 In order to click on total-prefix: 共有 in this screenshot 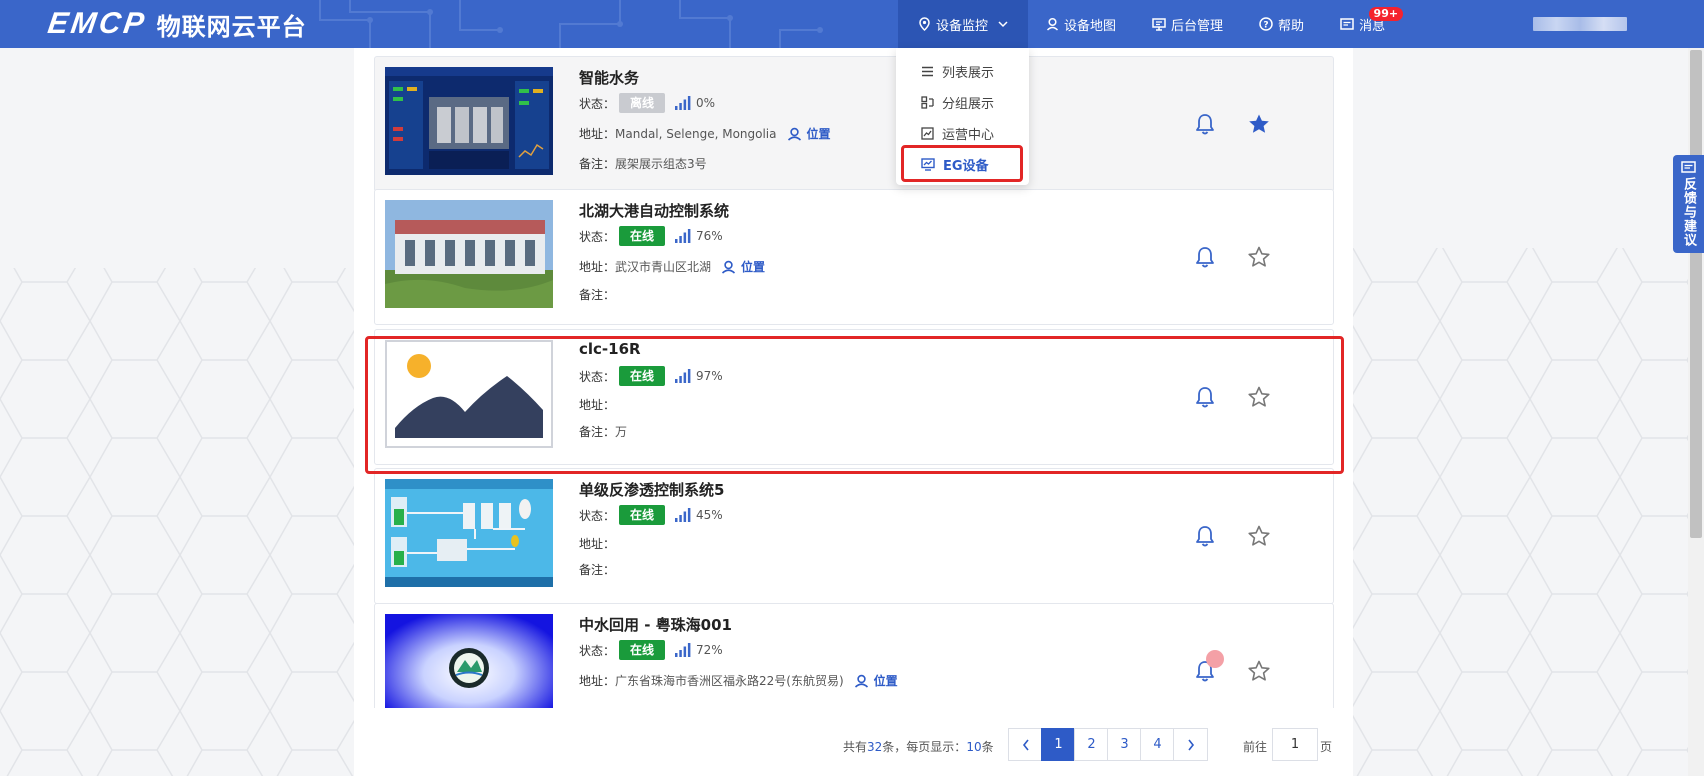, I will do `click(855, 747)`.